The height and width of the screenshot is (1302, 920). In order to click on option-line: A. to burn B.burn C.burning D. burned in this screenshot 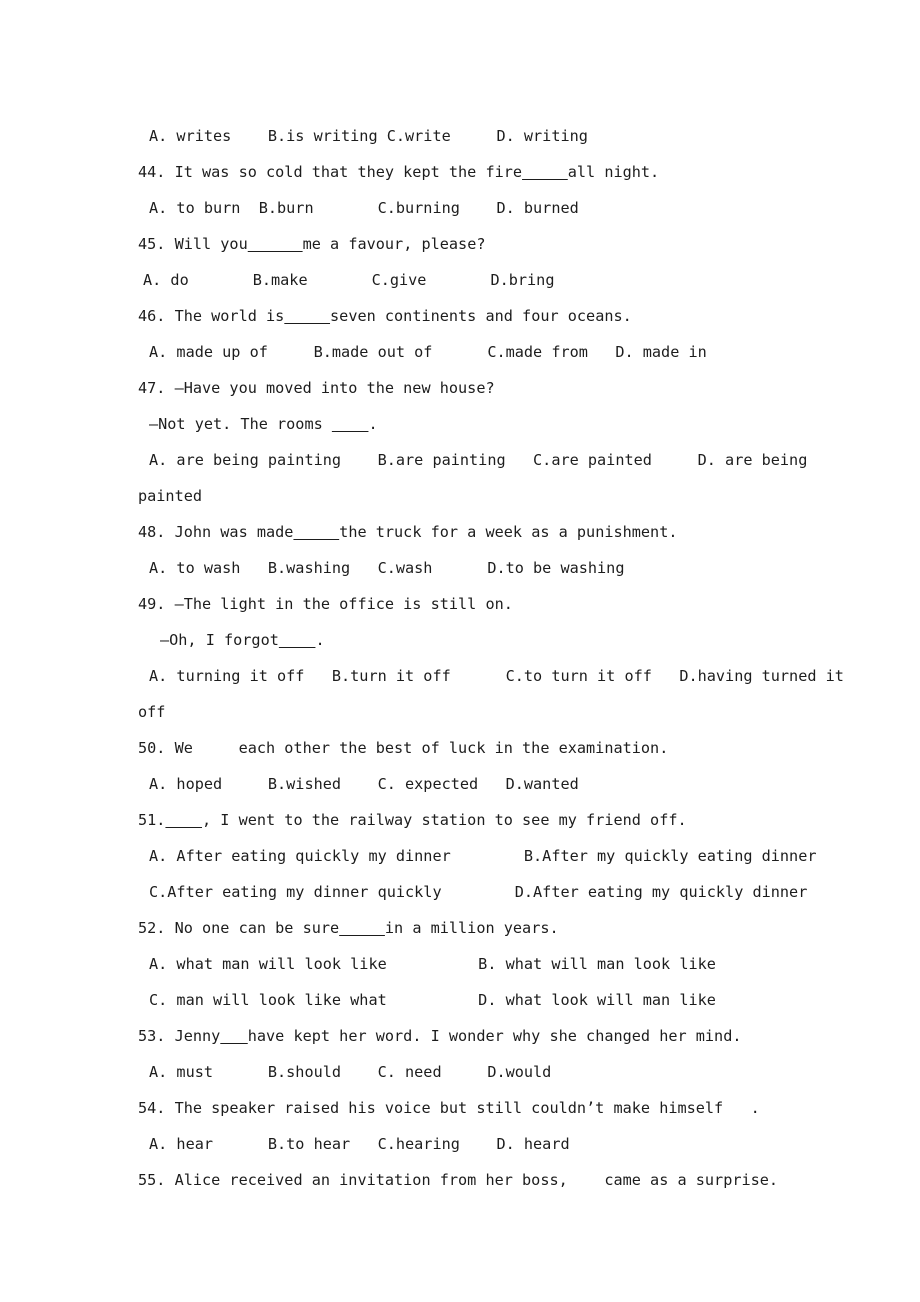, I will do `click(364, 208)`.